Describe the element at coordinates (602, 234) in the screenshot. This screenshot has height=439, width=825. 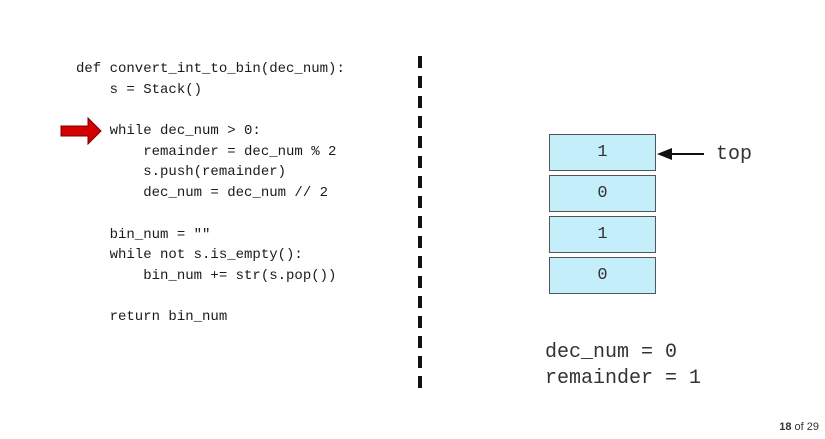
I see `stack-cell: 1` at that location.